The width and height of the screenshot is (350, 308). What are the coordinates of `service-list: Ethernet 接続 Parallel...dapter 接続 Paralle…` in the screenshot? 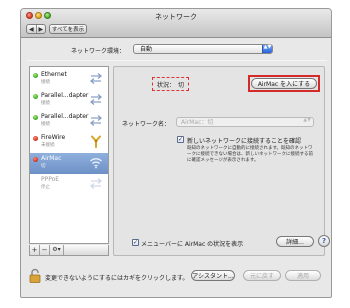 It's located at (69, 155).